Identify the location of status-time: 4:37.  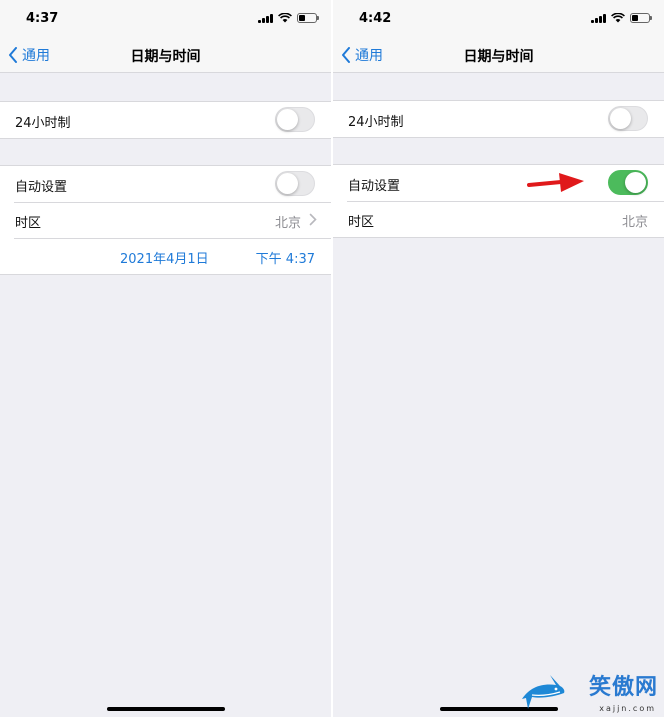
(42, 18).